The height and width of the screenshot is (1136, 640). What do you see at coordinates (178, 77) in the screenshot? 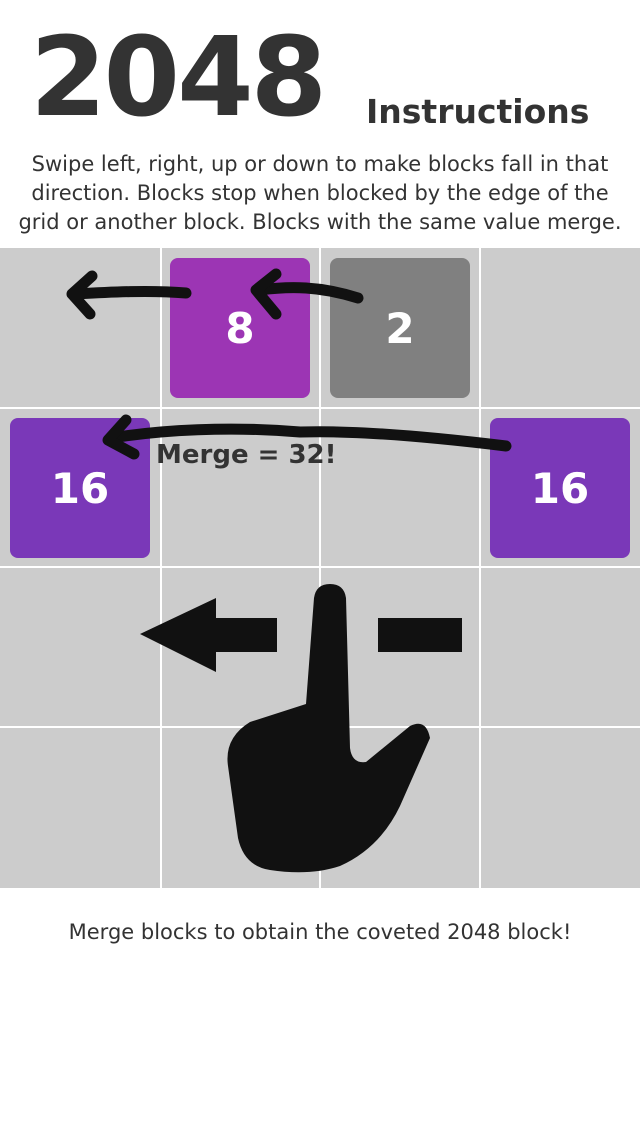
I see `game-logo: 2048` at bounding box center [178, 77].